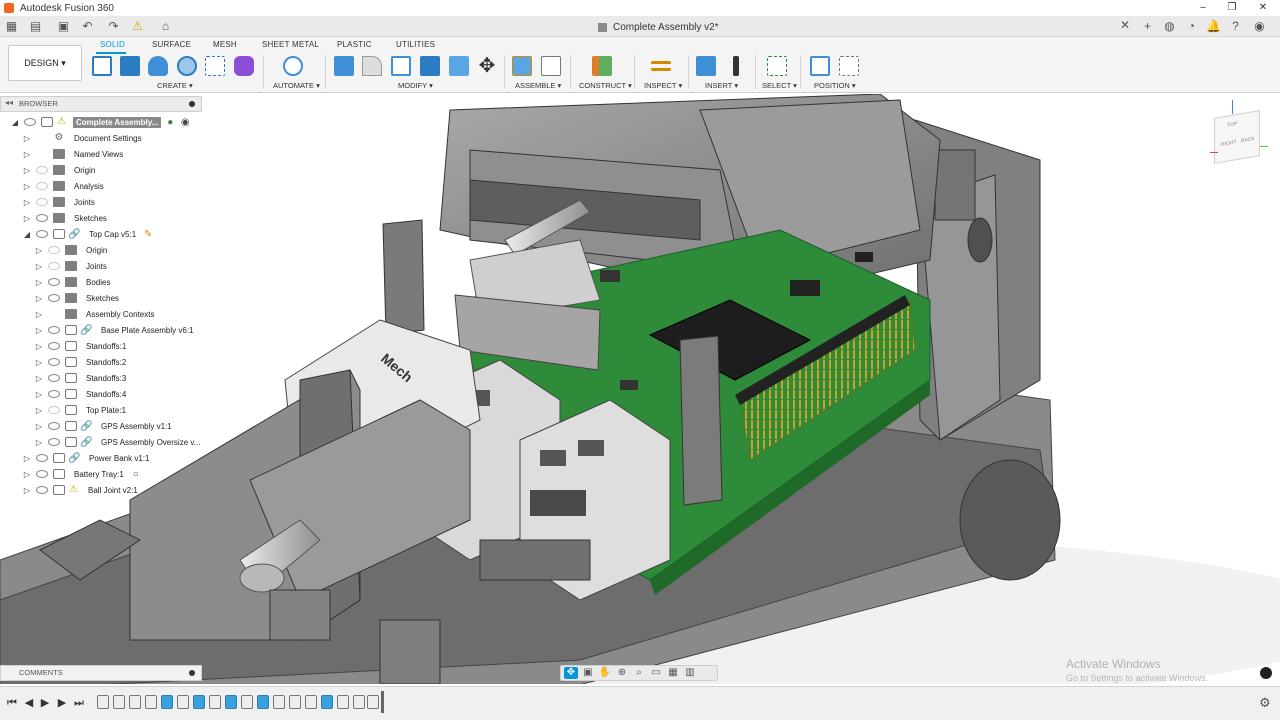 The width and height of the screenshot is (1280, 720). I want to click on tree-item-label: Battery Tray:1, so click(99, 474).